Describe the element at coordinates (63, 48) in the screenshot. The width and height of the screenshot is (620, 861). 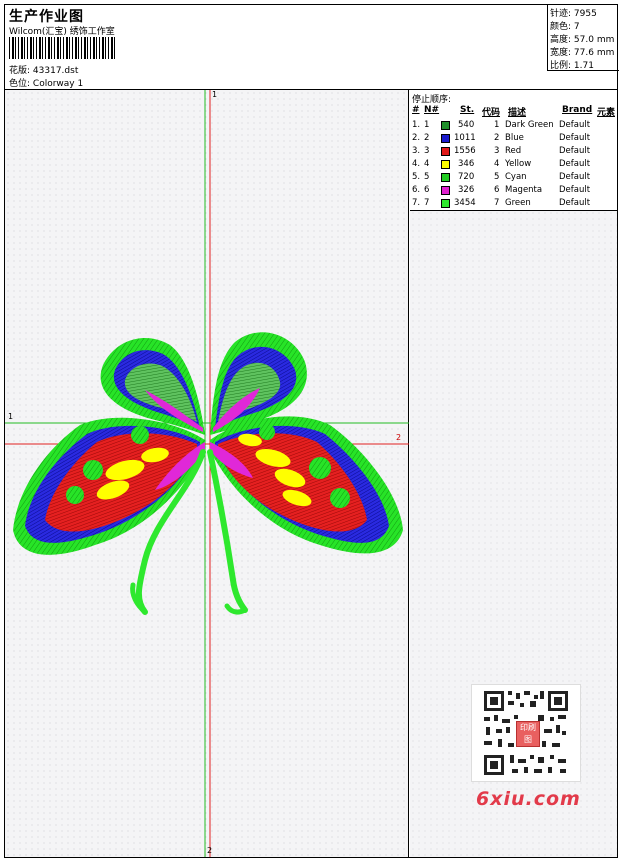
I see `barcode` at that location.